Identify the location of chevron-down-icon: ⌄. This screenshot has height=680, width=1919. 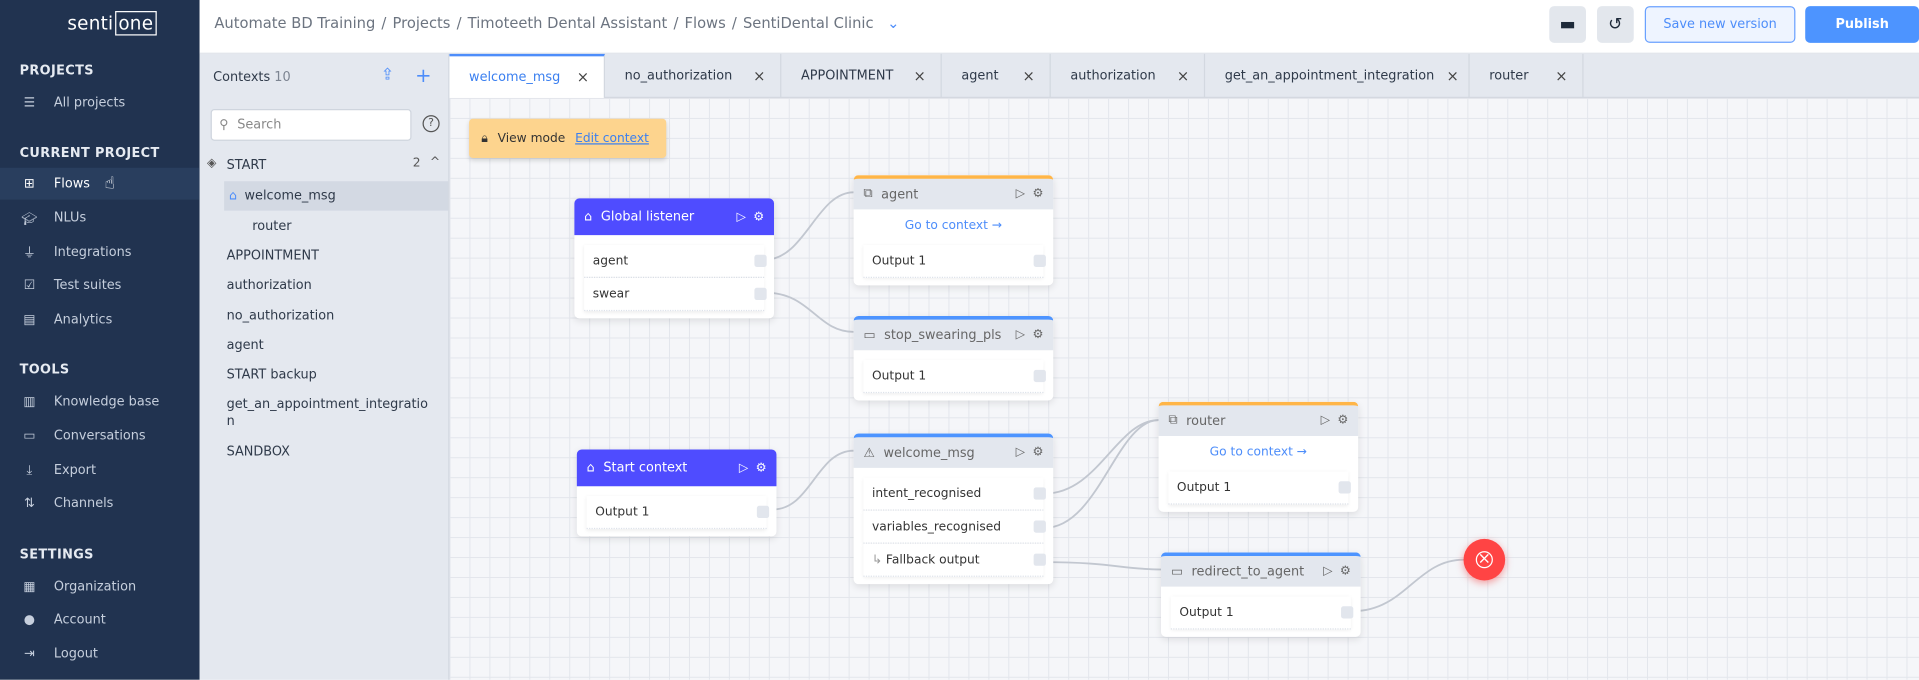
(893, 23).